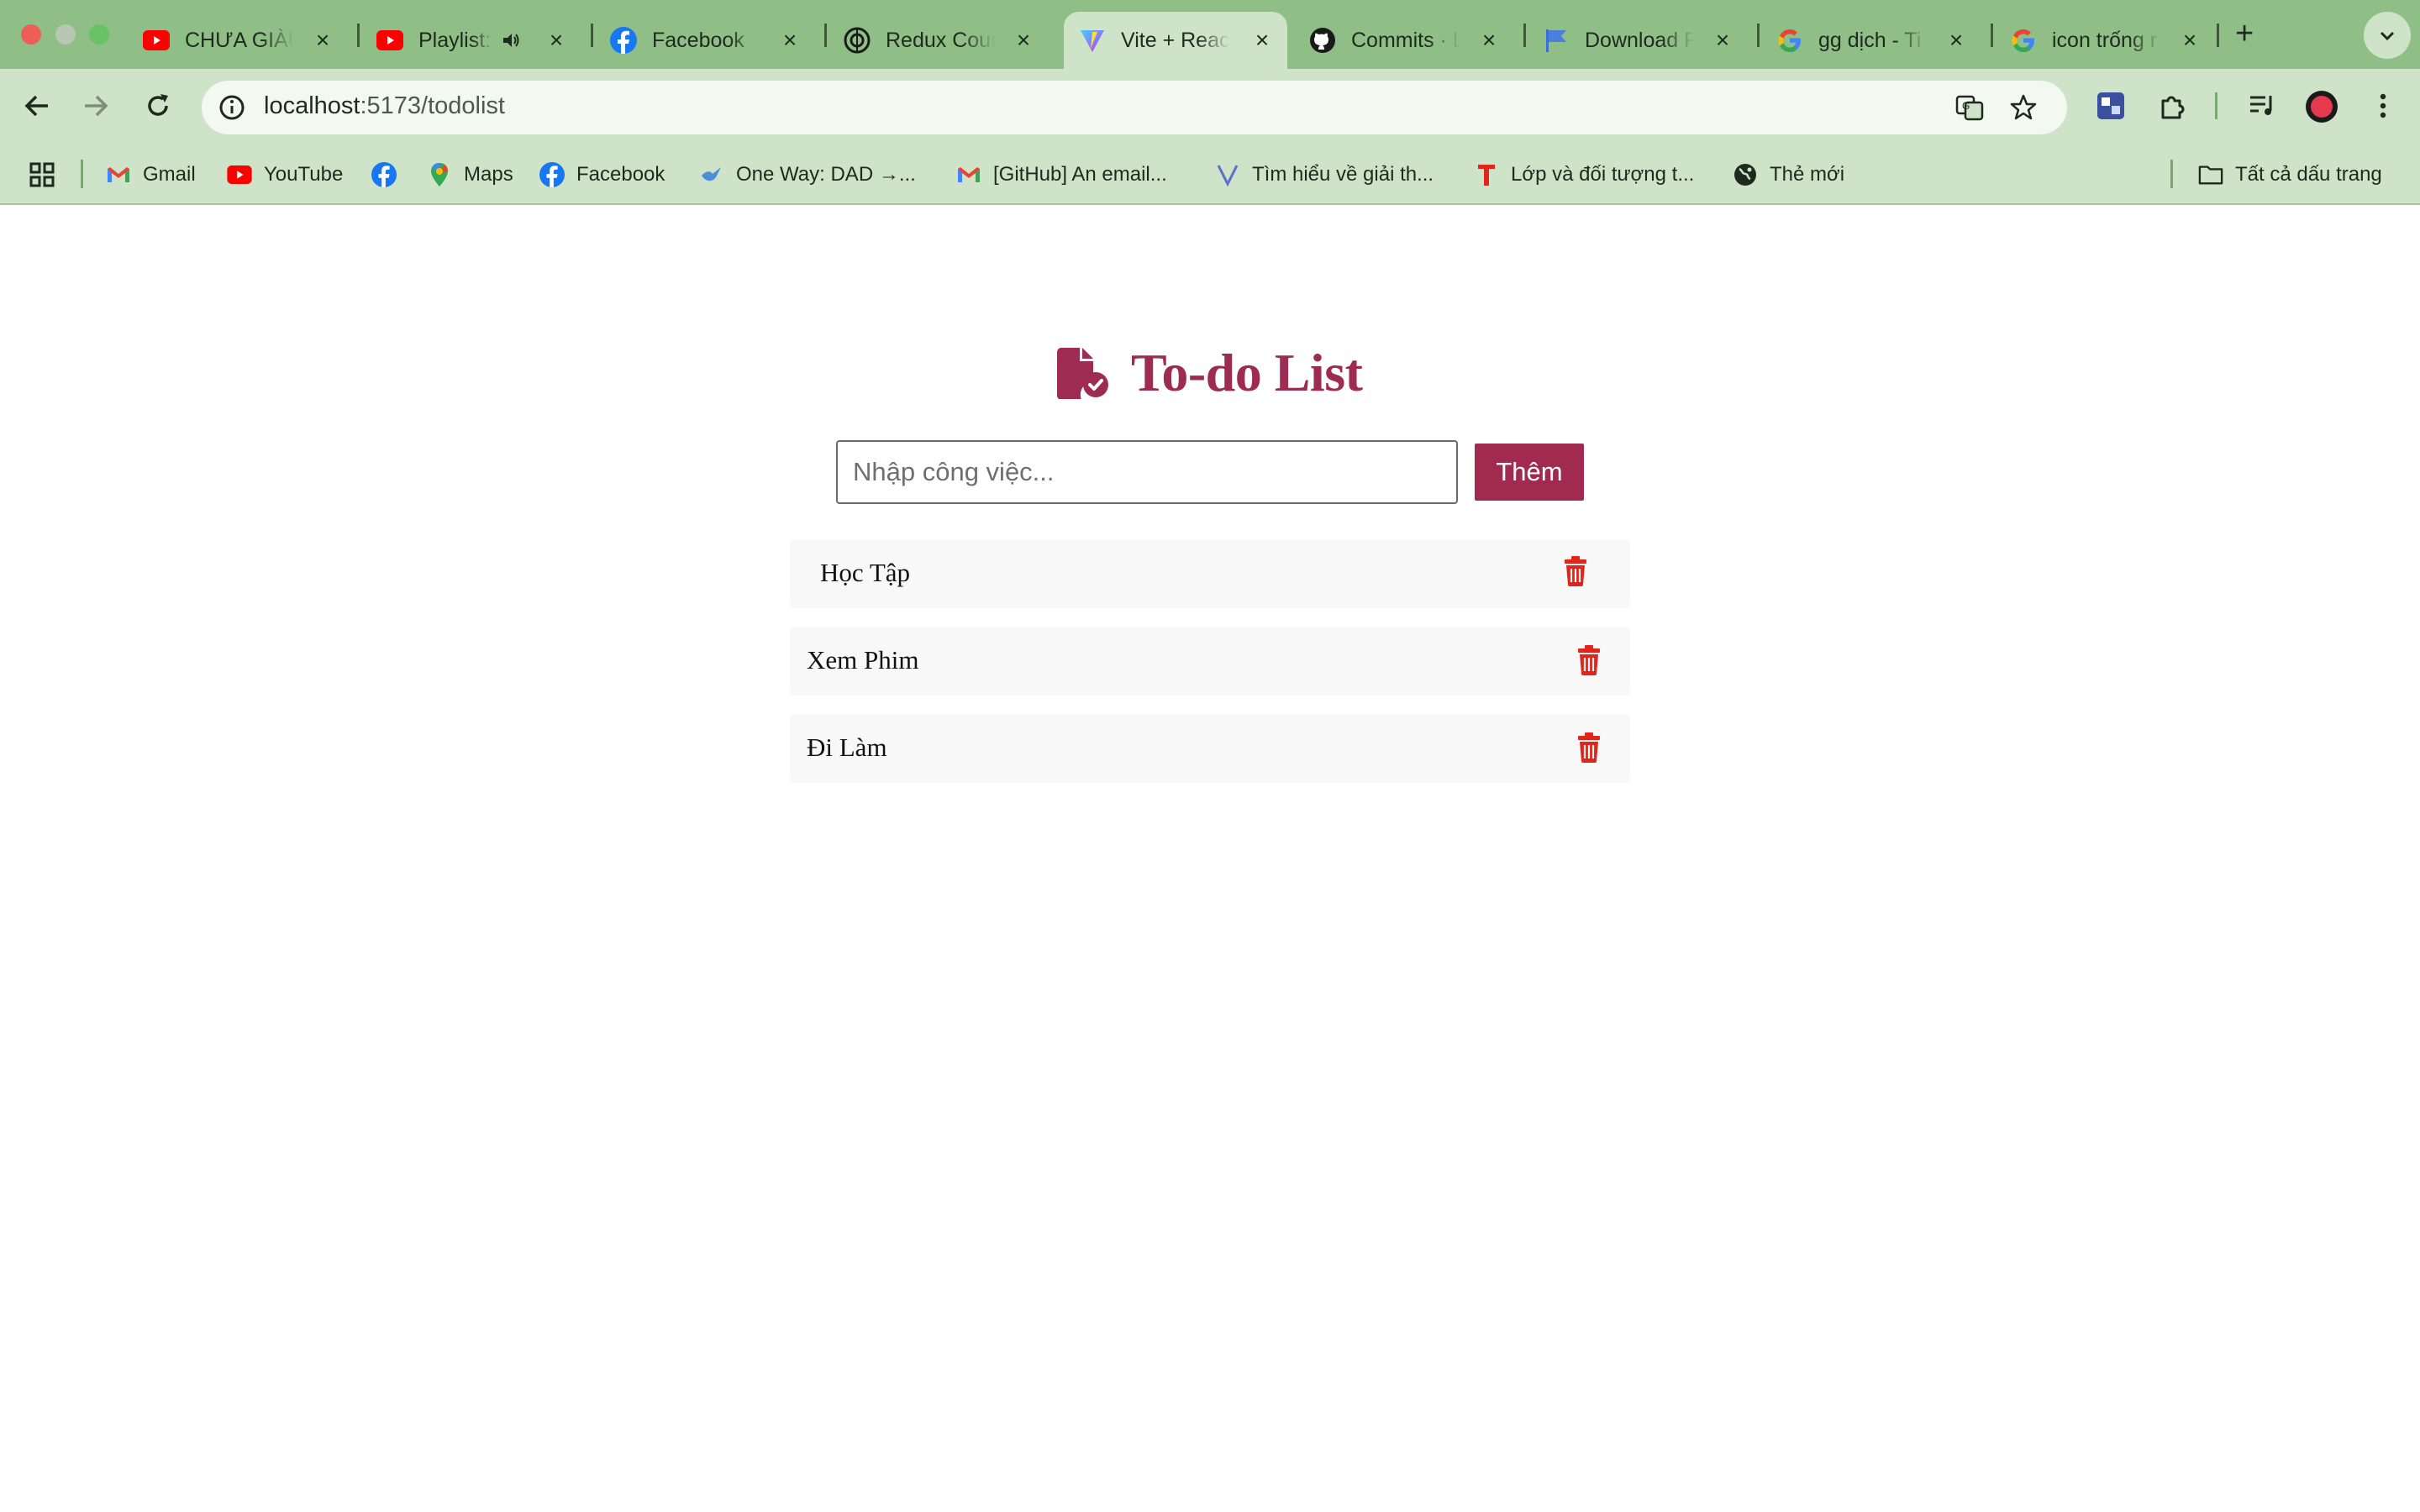 The height and width of the screenshot is (1512, 2420). I want to click on reload-button, so click(157, 105).